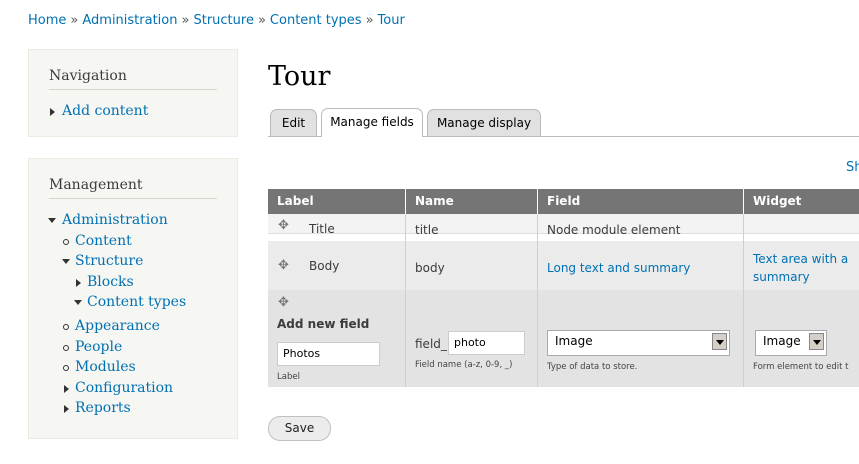  Describe the element at coordinates (372, 122) in the screenshot. I see `tab-manage-fields: Manage fields` at that location.